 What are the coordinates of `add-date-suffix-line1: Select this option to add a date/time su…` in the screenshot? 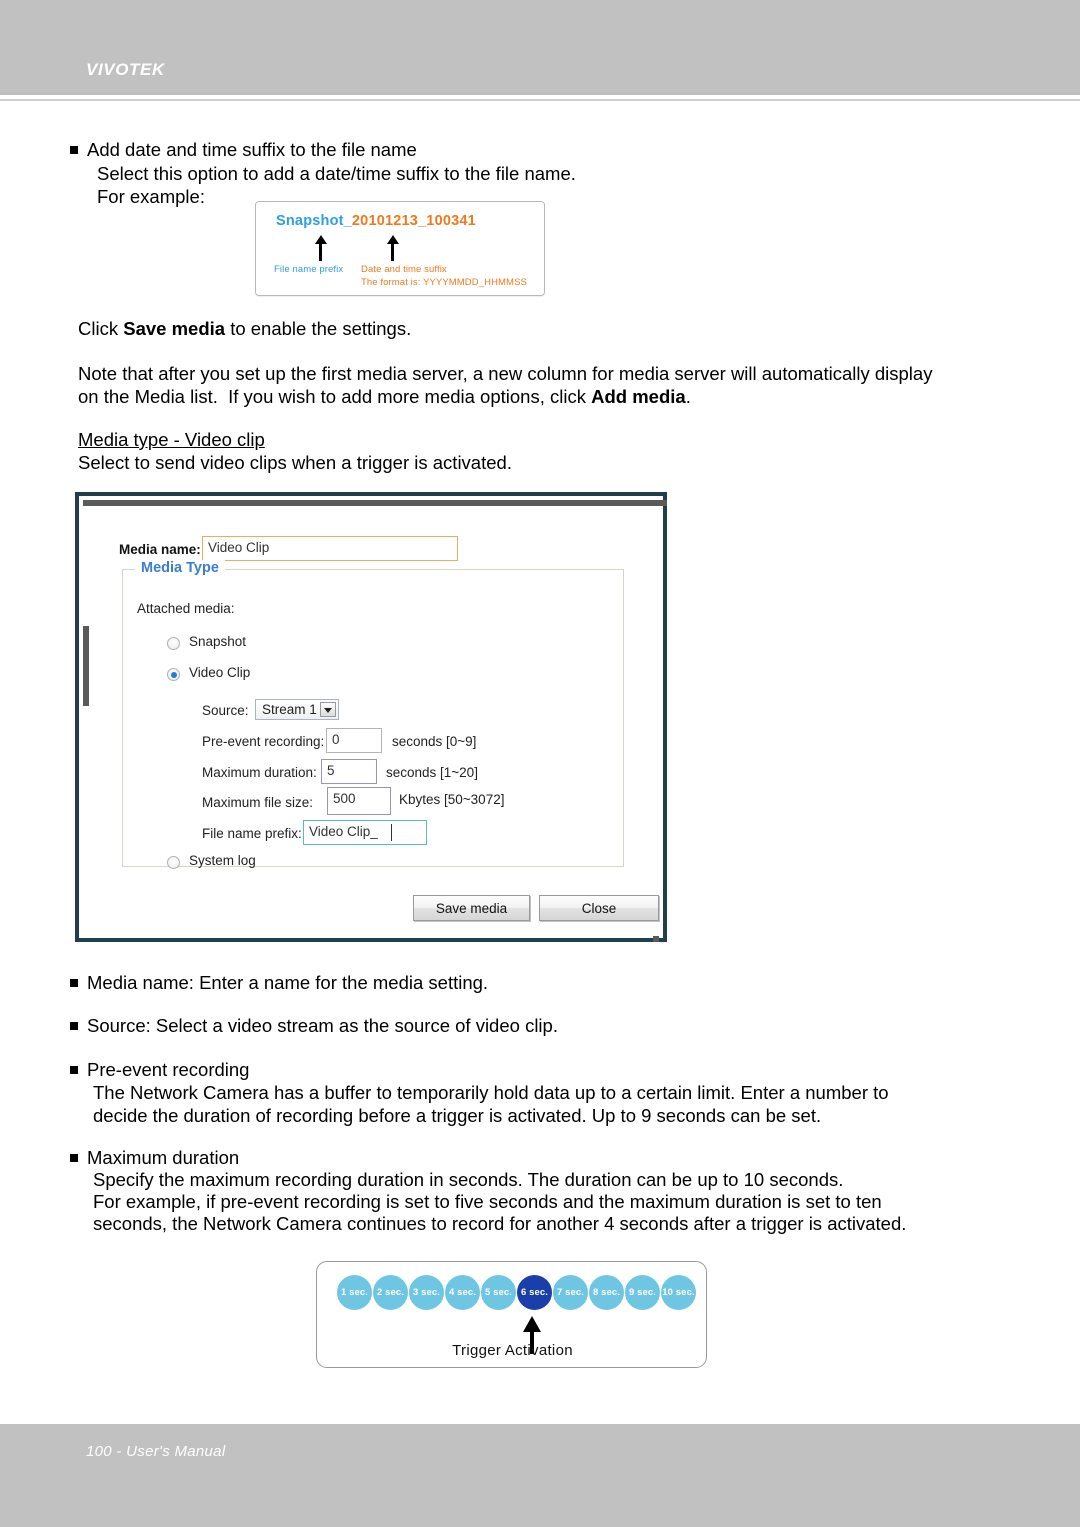 It's located at (336, 173).